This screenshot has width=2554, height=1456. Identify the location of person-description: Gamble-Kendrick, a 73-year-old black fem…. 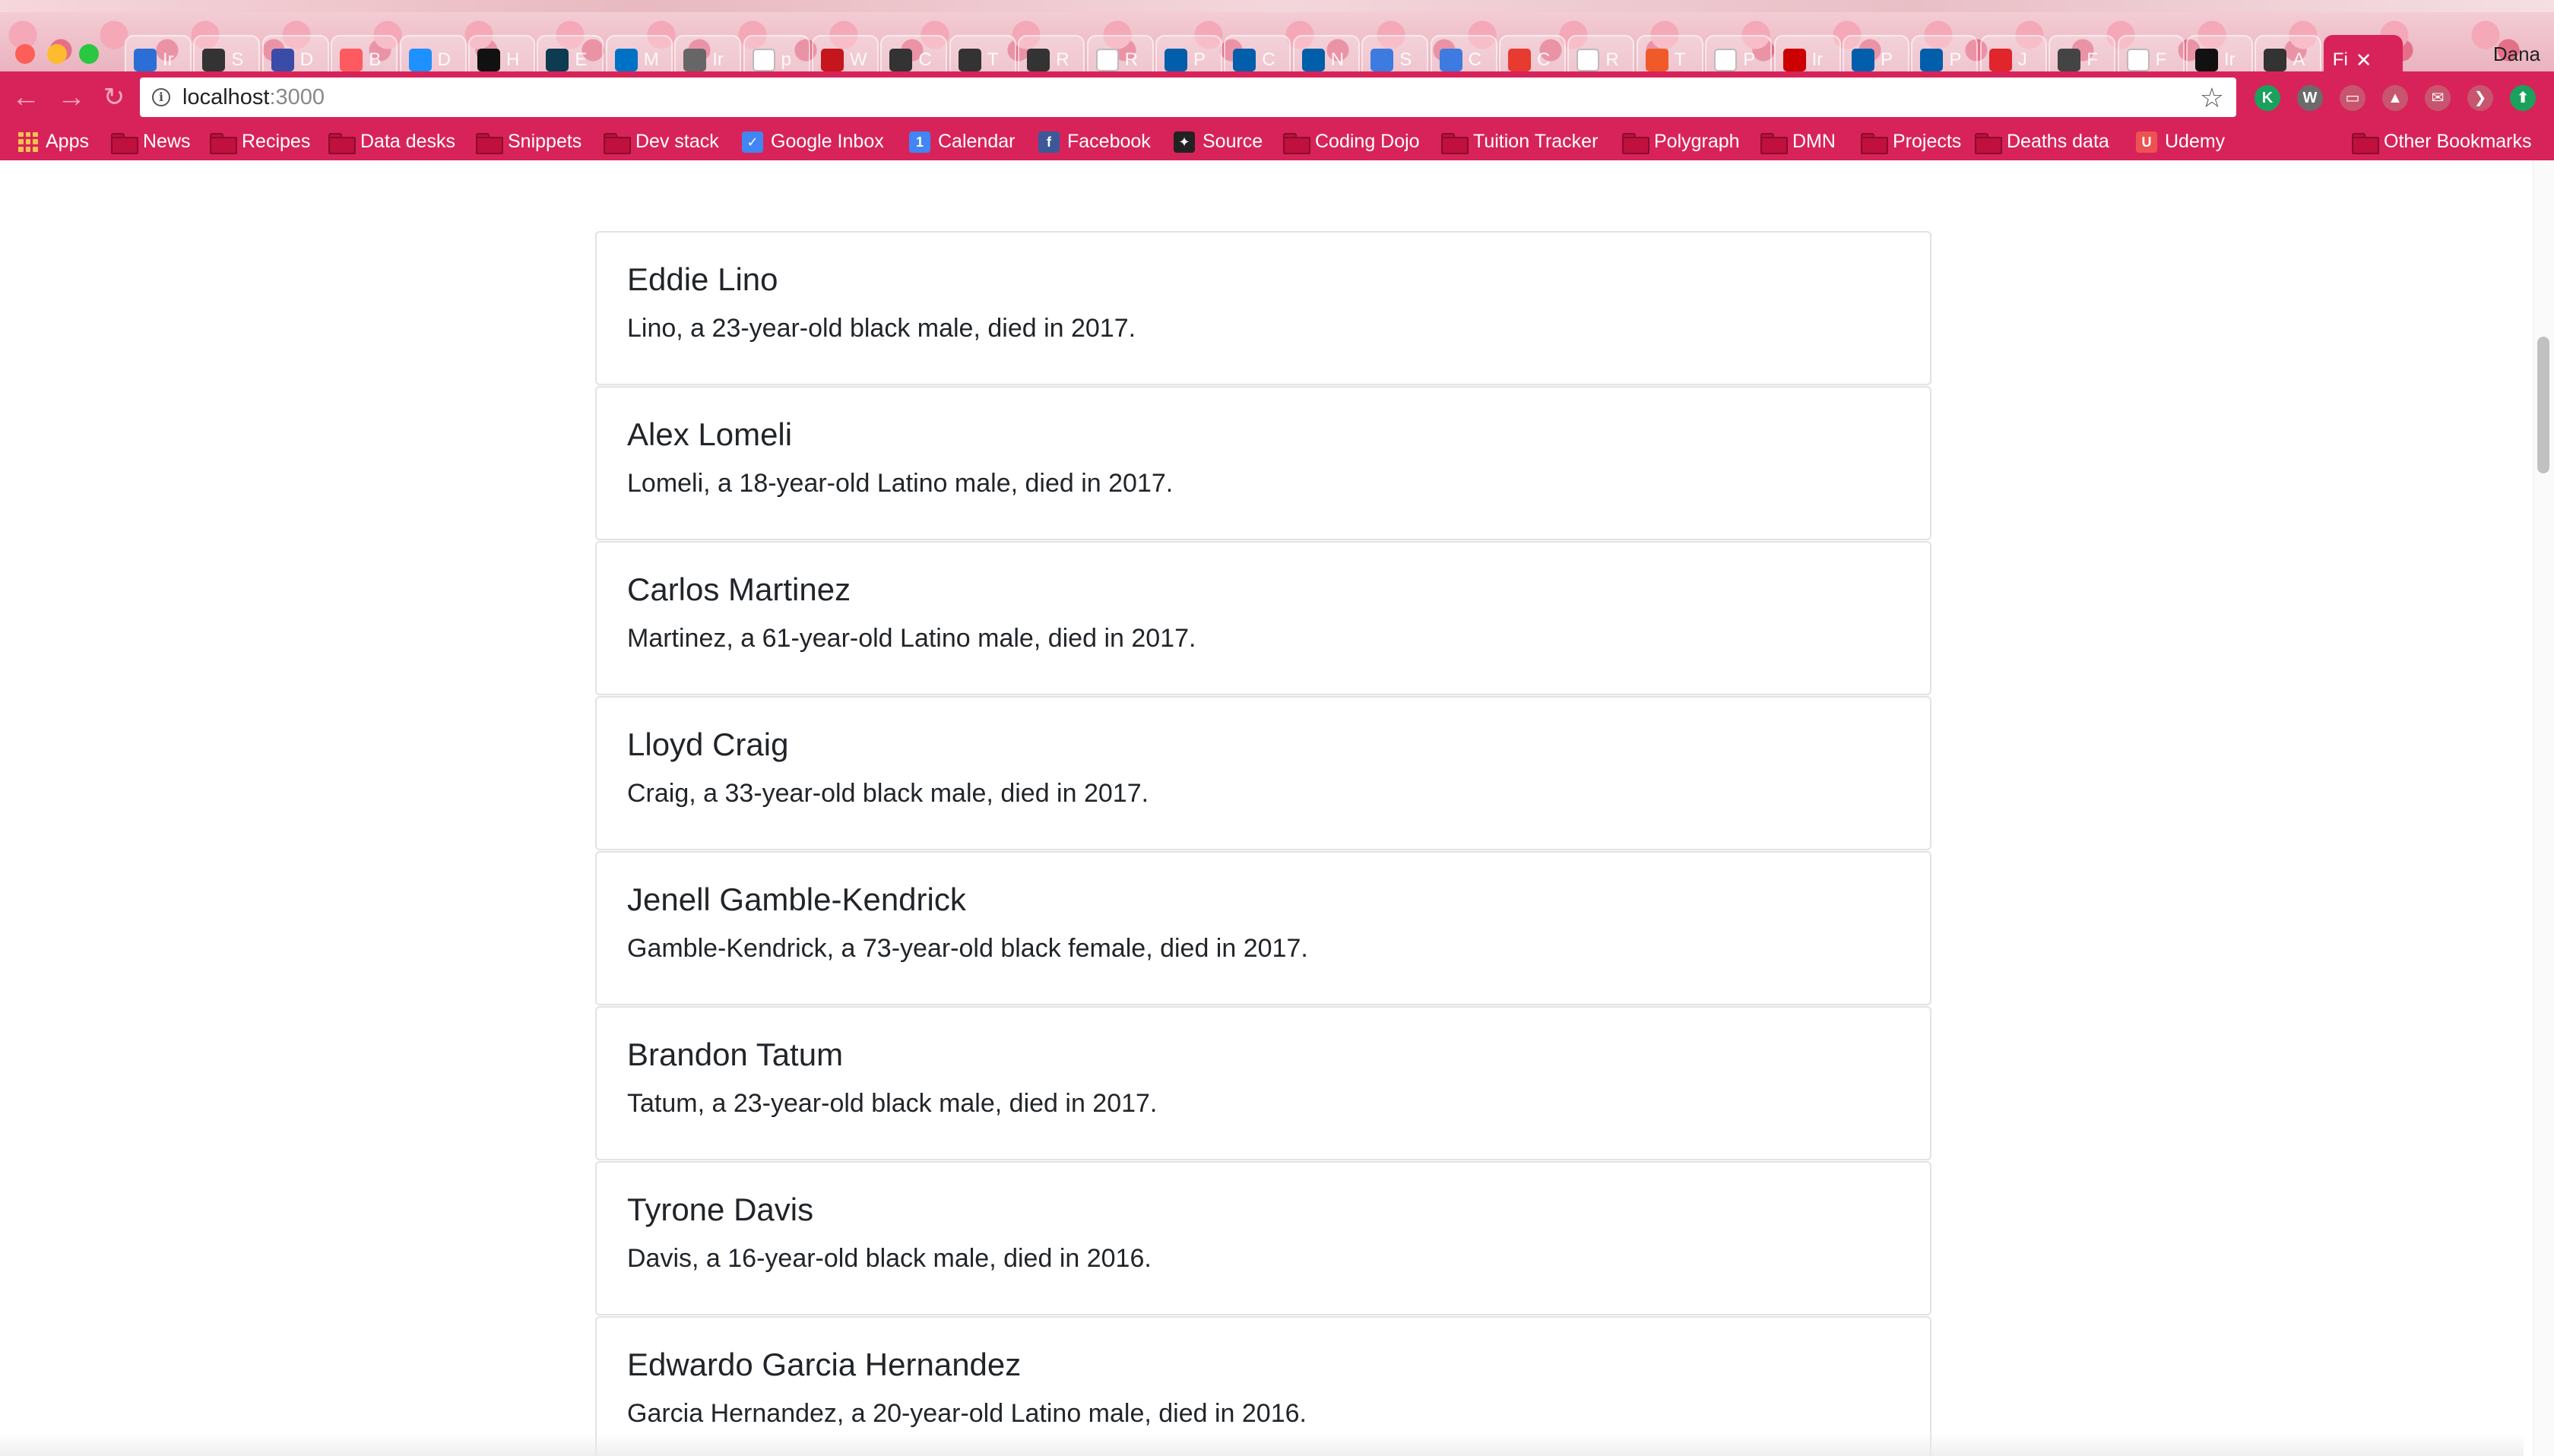
(967, 948).